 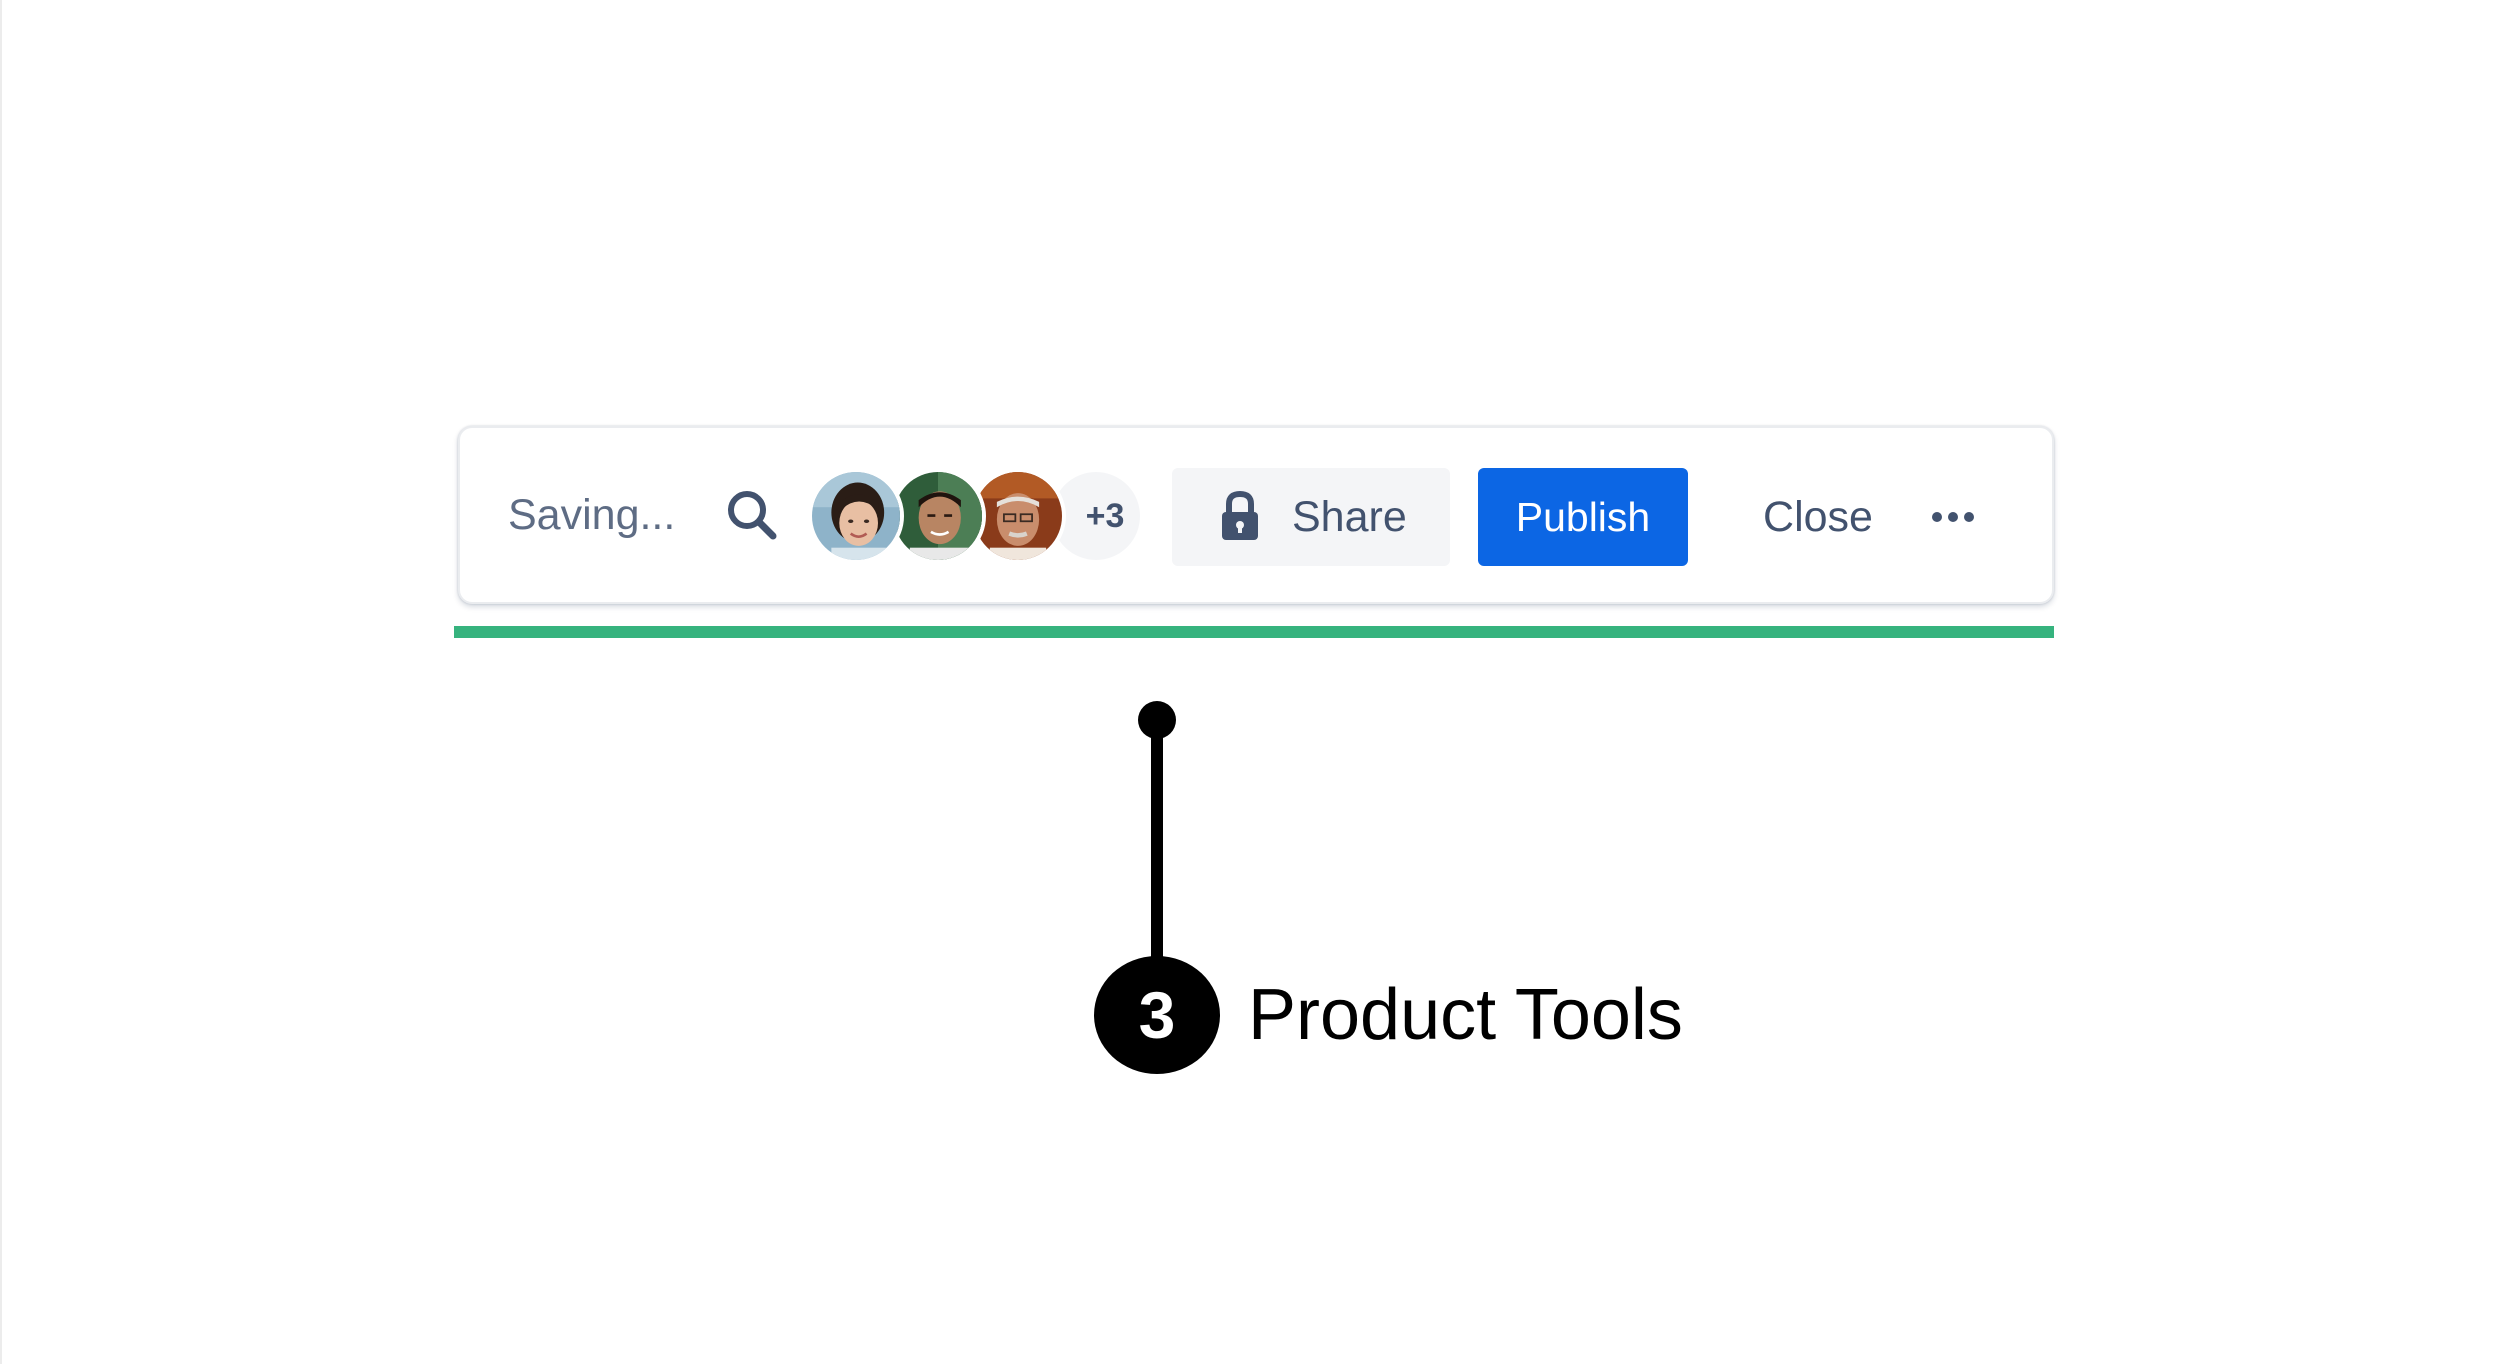 I want to click on publish-button: Publish, so click(x=1583, y=517).